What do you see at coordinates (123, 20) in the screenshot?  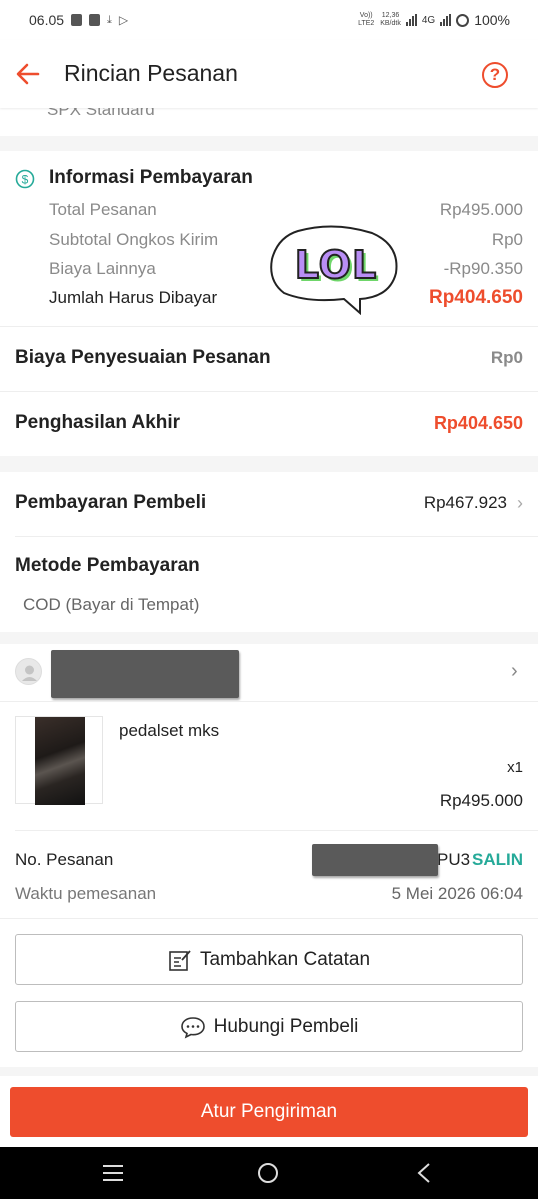 I see `play-store-icon: ▷` at bounding box center [123, 20].